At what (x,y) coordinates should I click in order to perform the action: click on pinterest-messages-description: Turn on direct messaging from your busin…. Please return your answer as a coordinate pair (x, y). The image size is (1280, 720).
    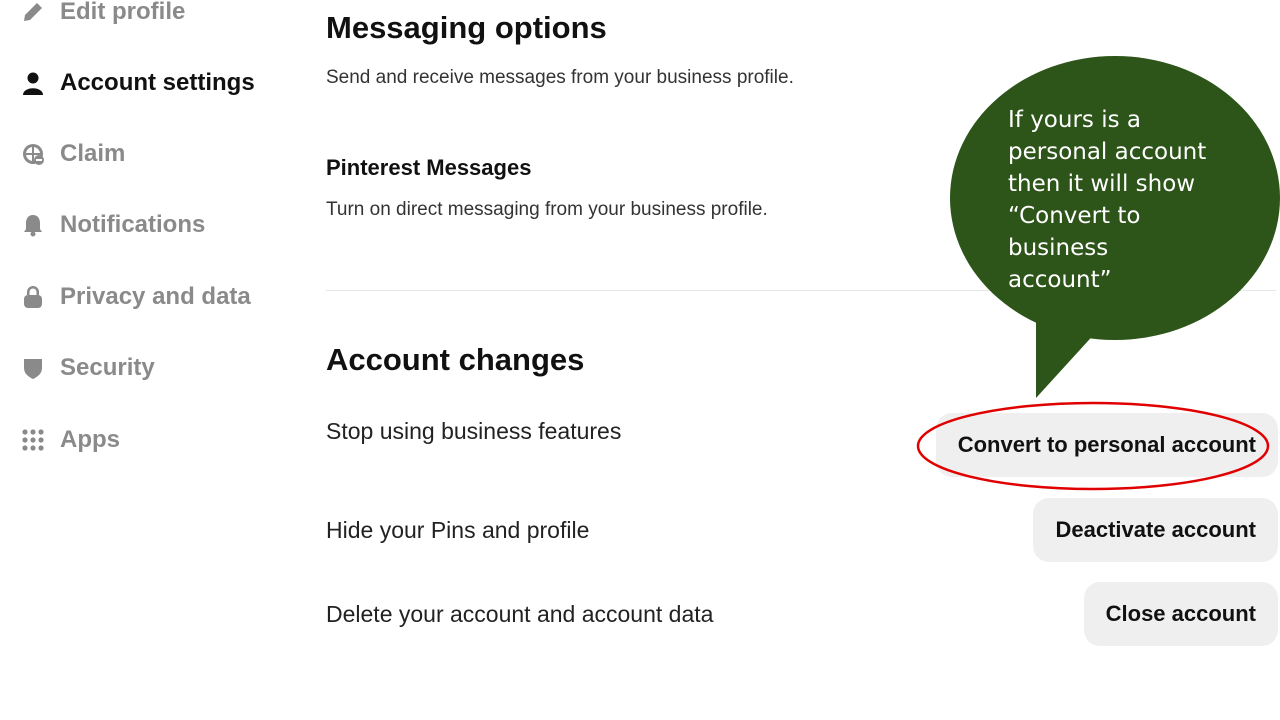
    Looking at the image, I should click on (547, 209).